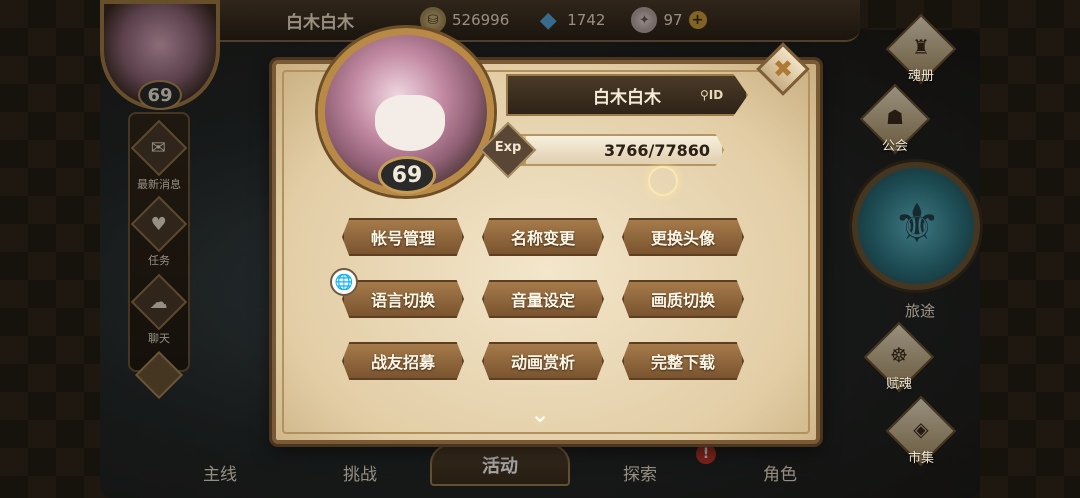  Describe the element at coordinates (508, 147) in the screenshot. I see `exp-label: Exp` at that location.